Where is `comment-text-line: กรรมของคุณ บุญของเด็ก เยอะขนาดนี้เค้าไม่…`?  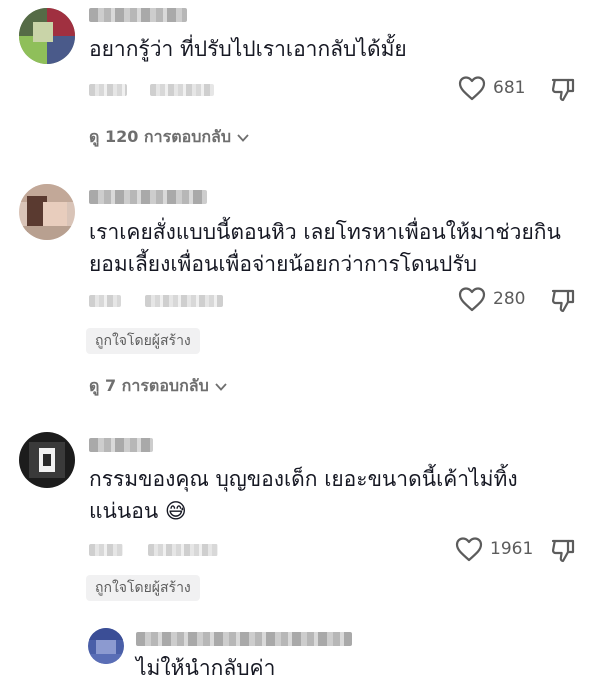
comment-text-line: กรรมของคุณ บุญของเด็ก เยอะขนาดนี้เค้าไม่… is located at coordinates (303, 479).